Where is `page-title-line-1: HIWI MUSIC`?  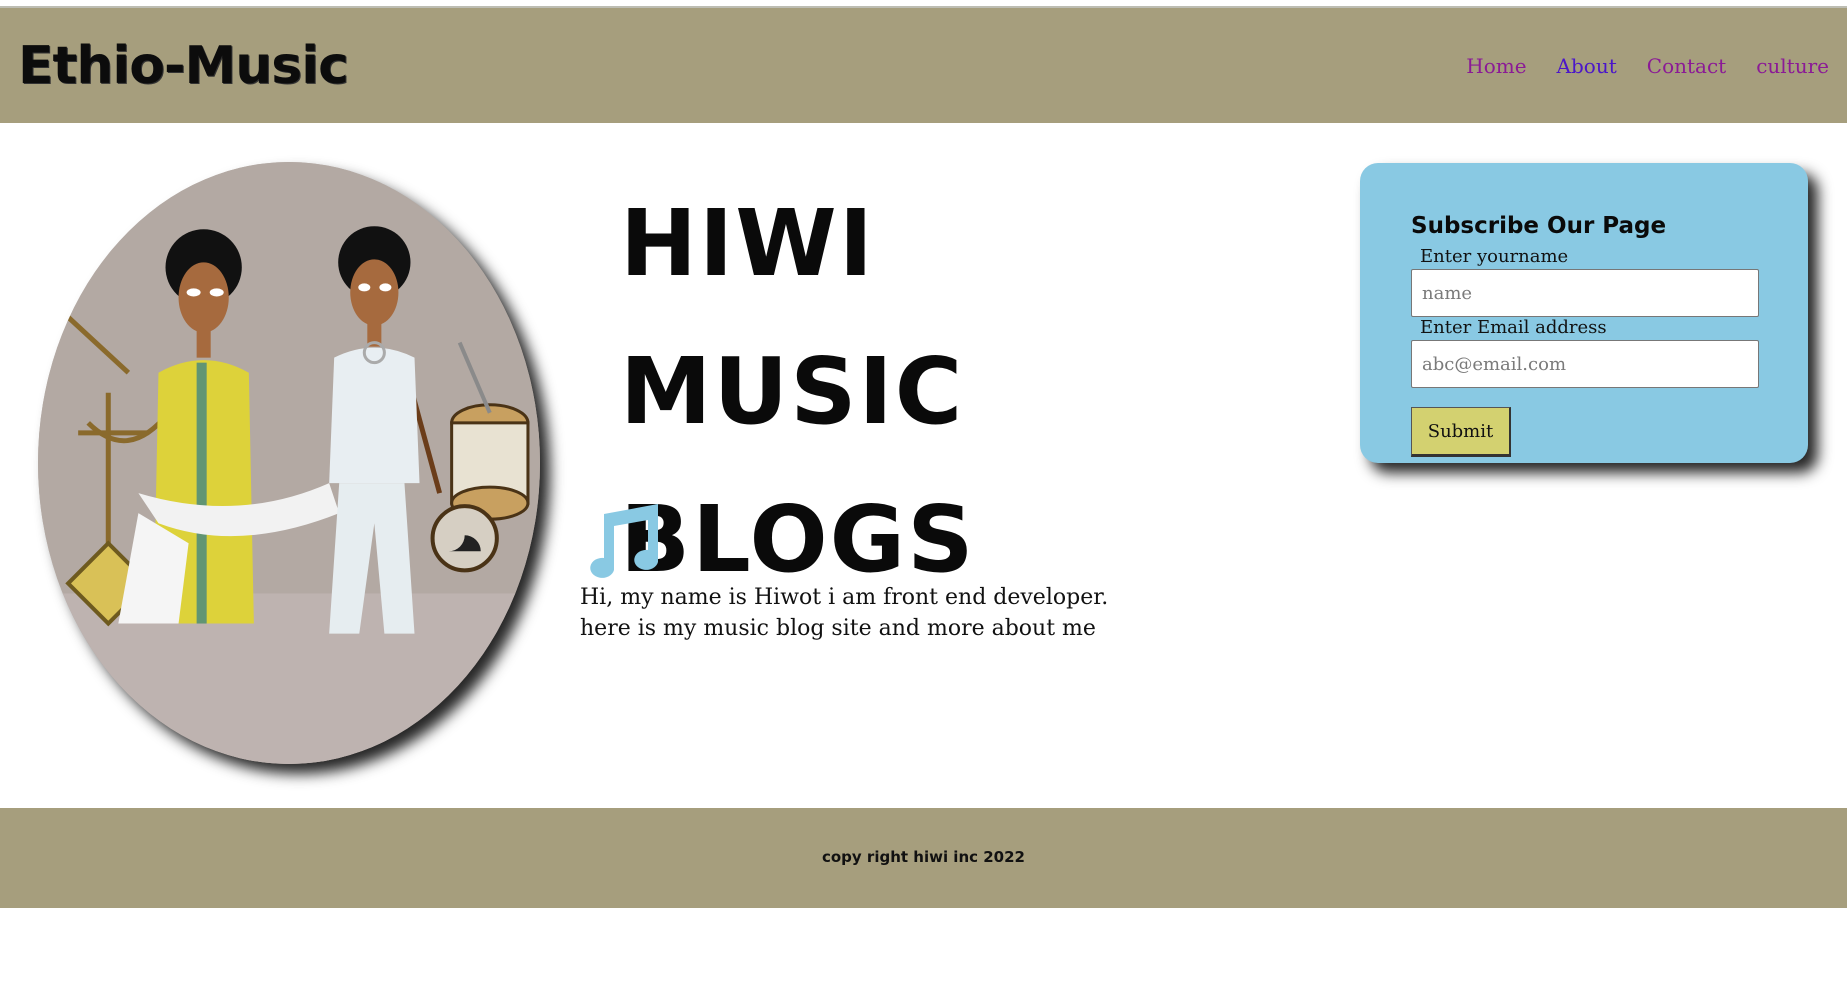 page-title-line-1: HIWI MUSIC is located at coordinates (792, 317).